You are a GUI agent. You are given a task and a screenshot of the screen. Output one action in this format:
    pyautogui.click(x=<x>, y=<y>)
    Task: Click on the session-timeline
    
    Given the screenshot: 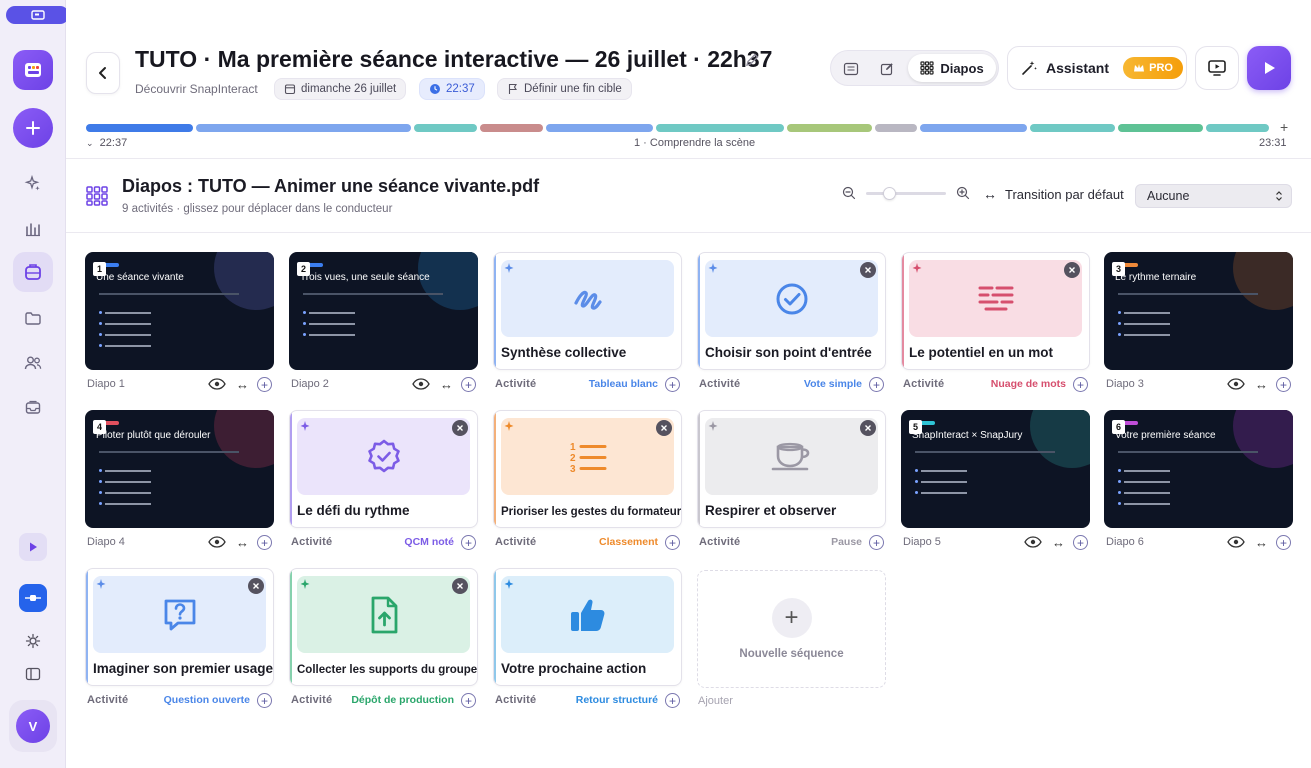 What is the action you would take?
    pyautogui.click(x=681, y=128)
    